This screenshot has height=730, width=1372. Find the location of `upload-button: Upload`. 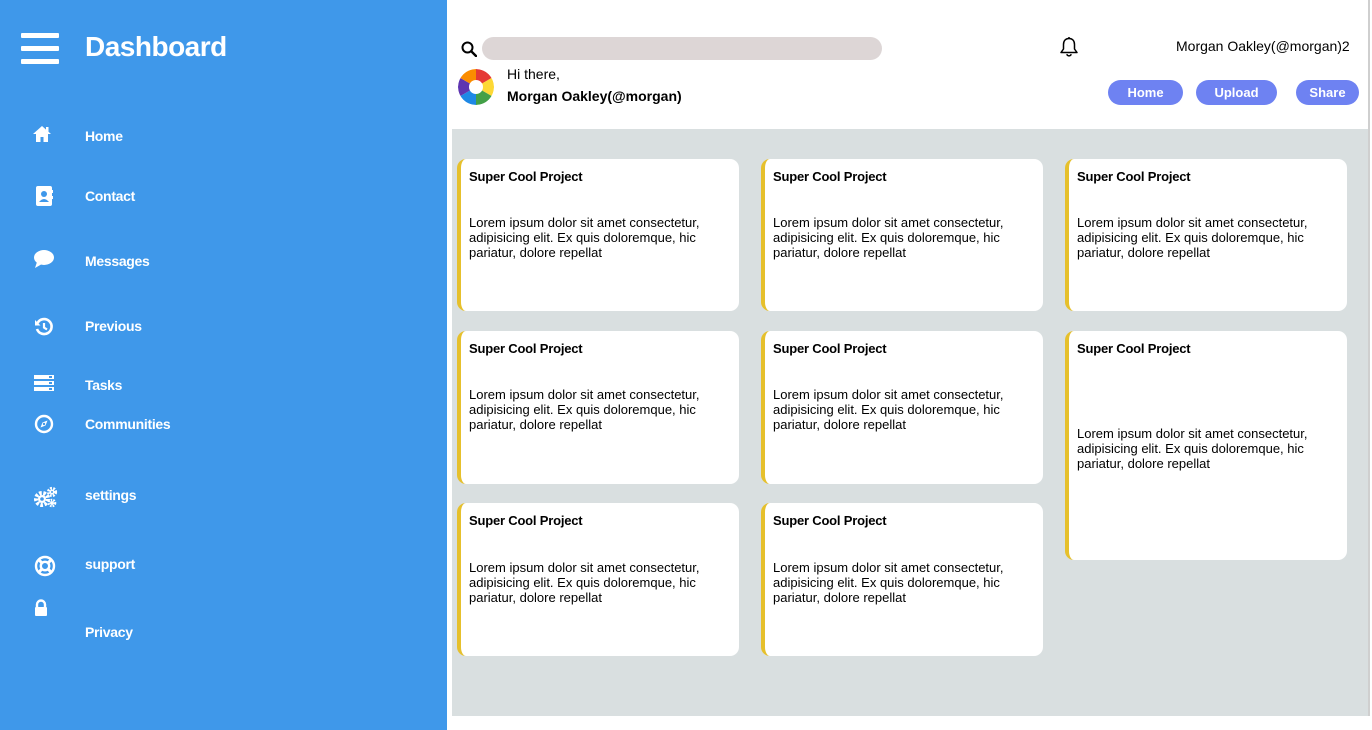

upload-button: Upload is located at coordinates (1236, 92).